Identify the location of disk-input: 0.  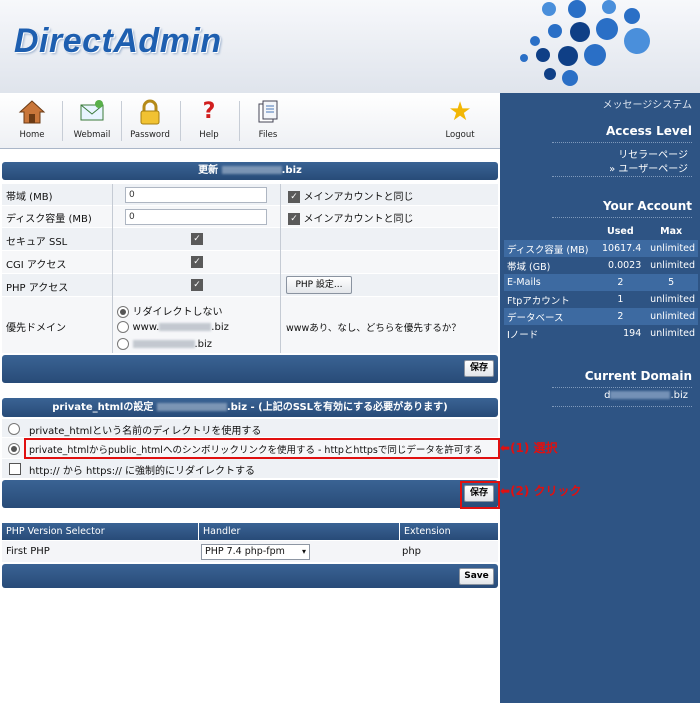
(196, 217).